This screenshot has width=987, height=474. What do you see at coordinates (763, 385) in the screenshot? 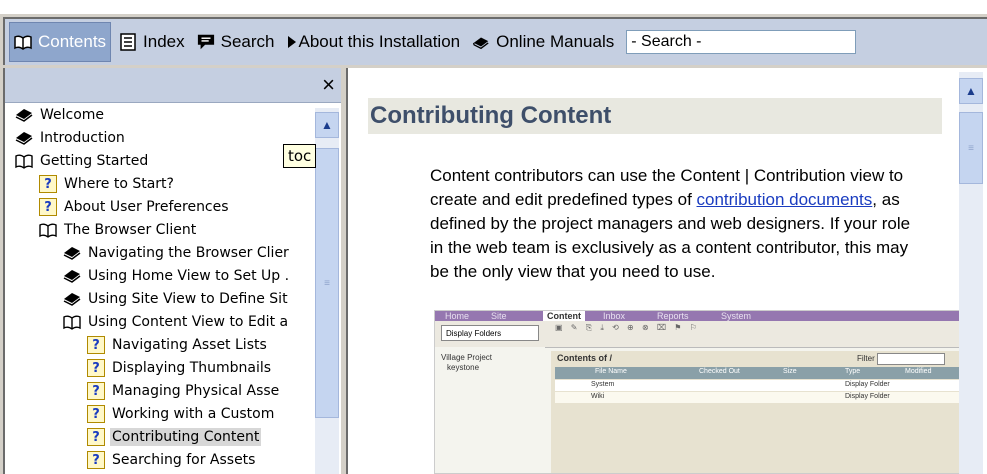
I see `embedded-table-row: System Display Folder` at bounding box center [763, 385].